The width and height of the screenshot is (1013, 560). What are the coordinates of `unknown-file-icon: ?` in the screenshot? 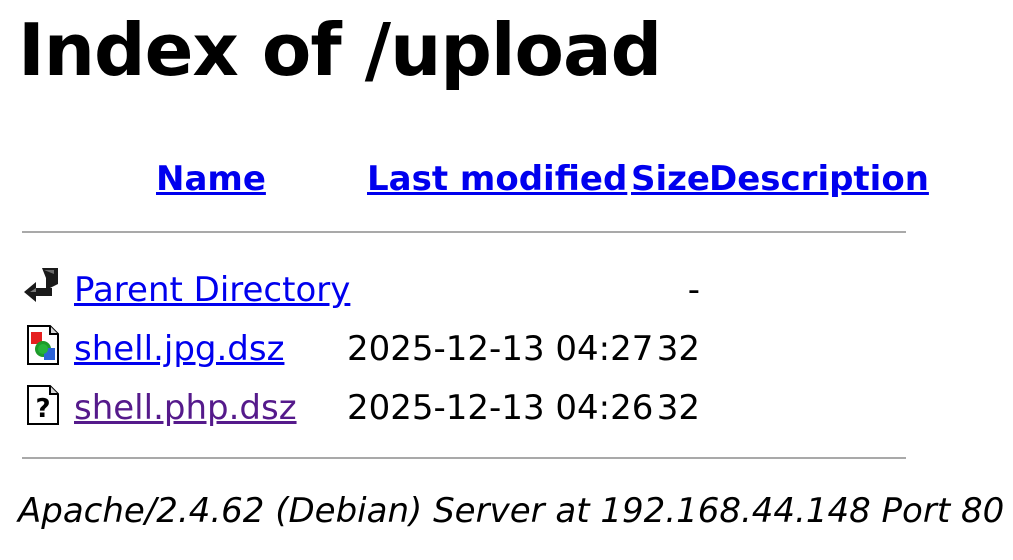 It's located at (43, 405).